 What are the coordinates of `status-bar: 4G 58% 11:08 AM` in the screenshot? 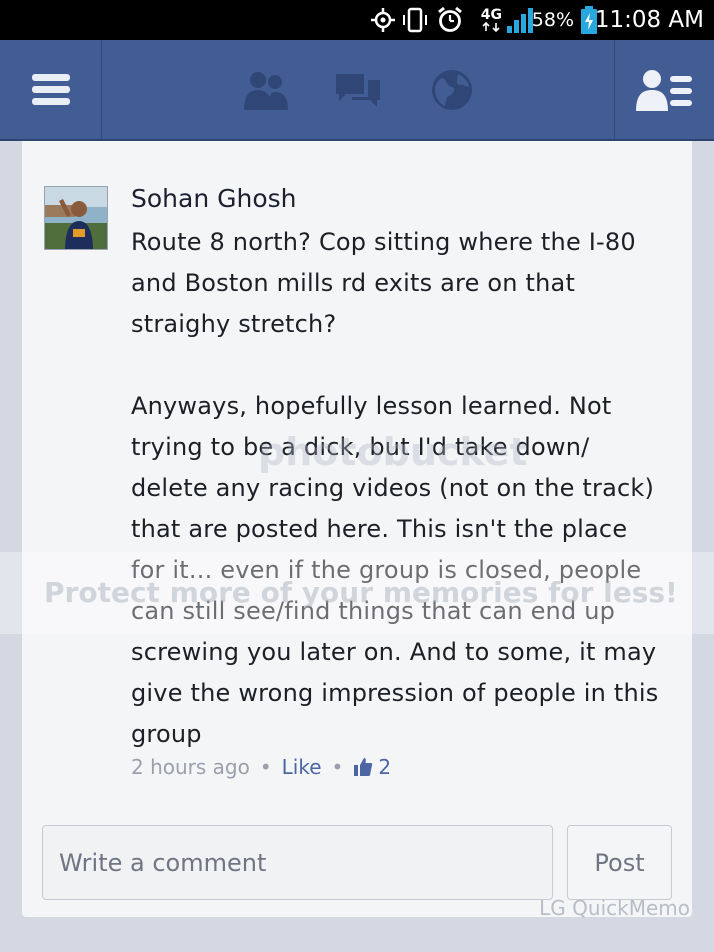 It's located at (357, 20).